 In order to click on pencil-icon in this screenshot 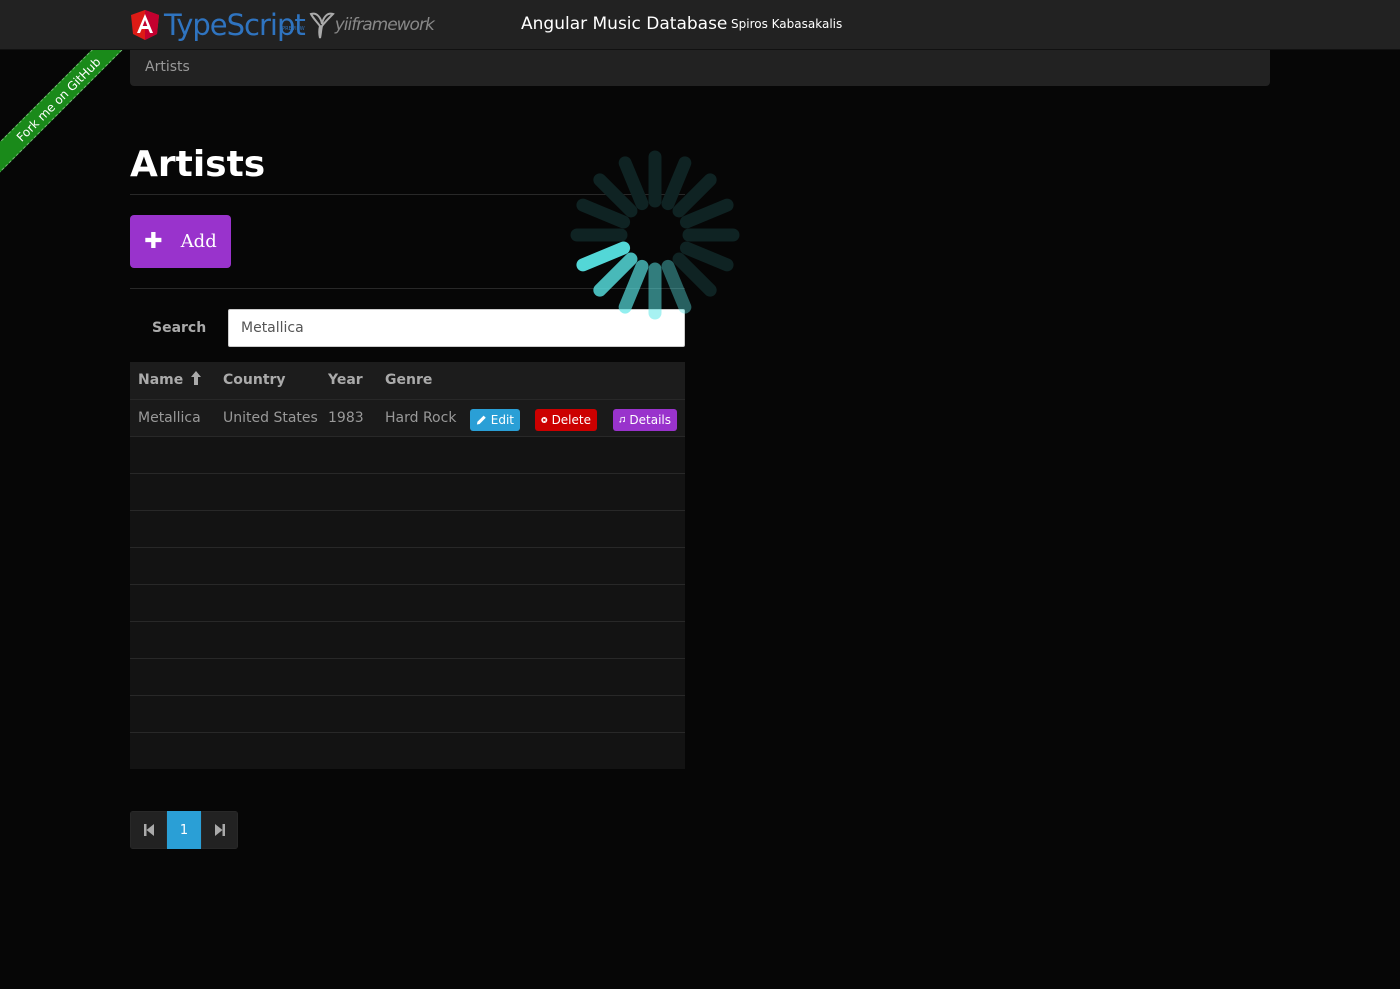, I will do `click(481, 420)`.